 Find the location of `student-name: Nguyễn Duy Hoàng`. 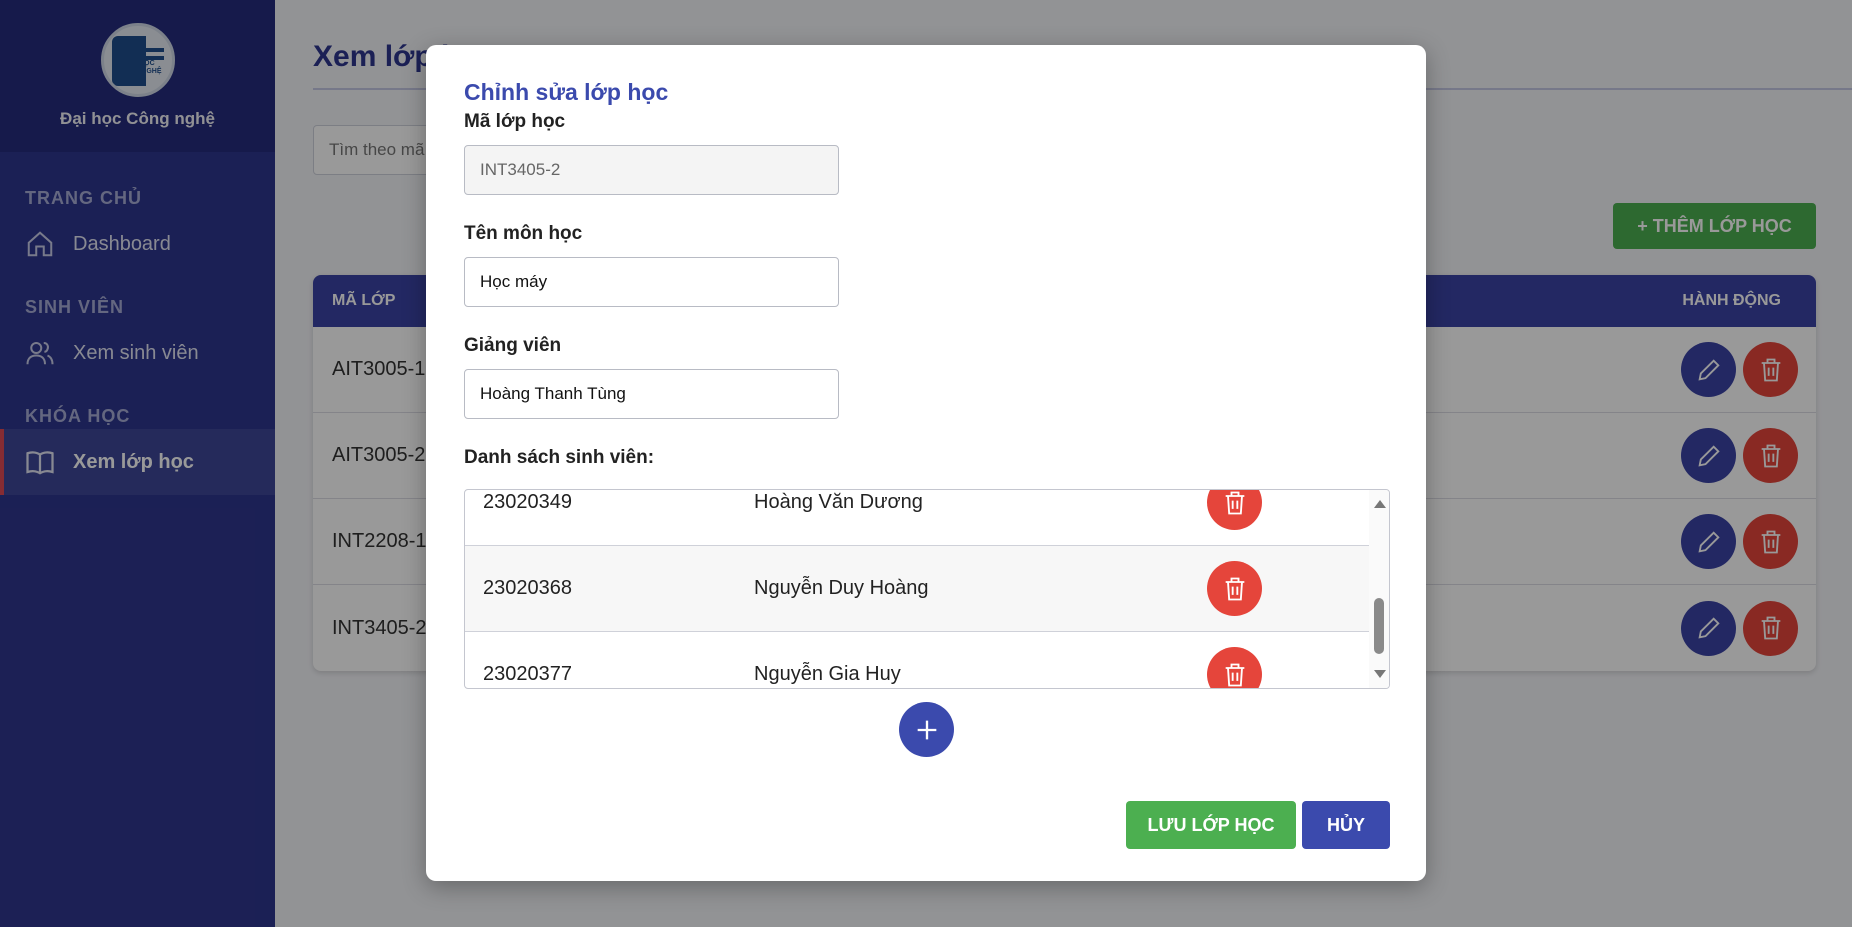

student-name: Nguyễn Duy Hoàng is located at coordinates (841, 588).